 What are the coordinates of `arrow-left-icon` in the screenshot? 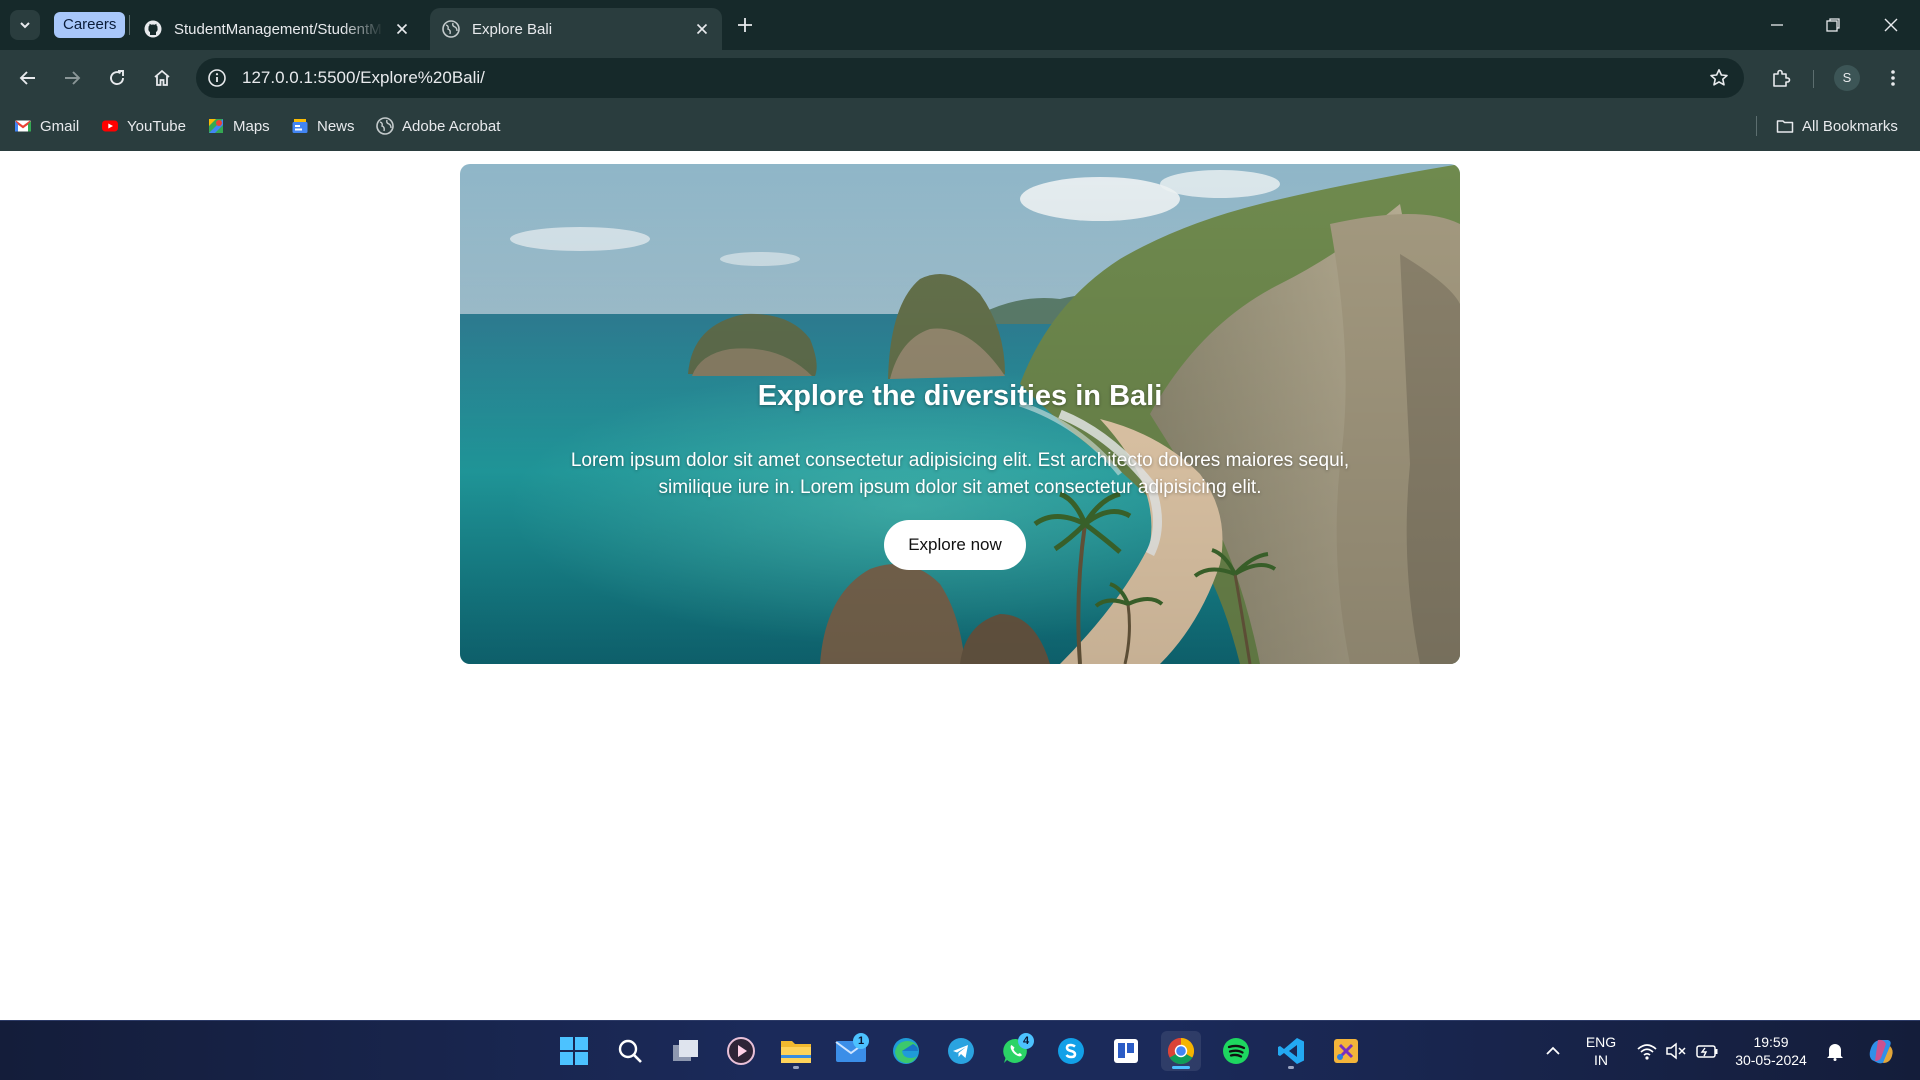 It's located at (27, 78).